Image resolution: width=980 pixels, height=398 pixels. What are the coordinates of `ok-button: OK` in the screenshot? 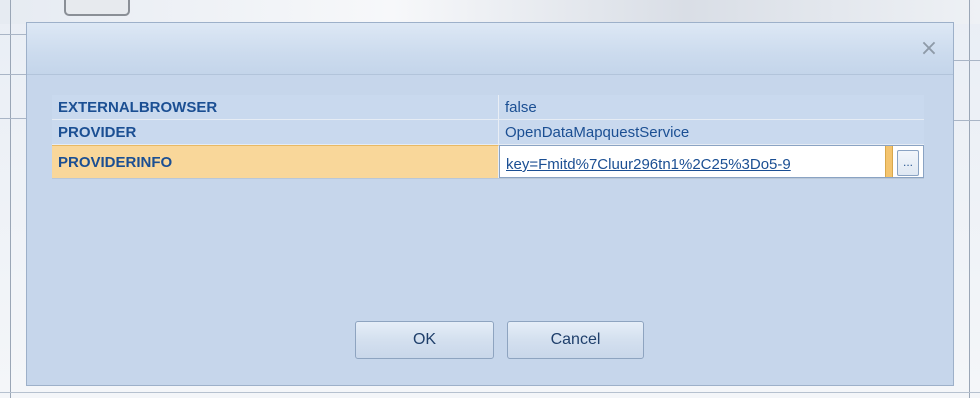 It's located at (424, 340).